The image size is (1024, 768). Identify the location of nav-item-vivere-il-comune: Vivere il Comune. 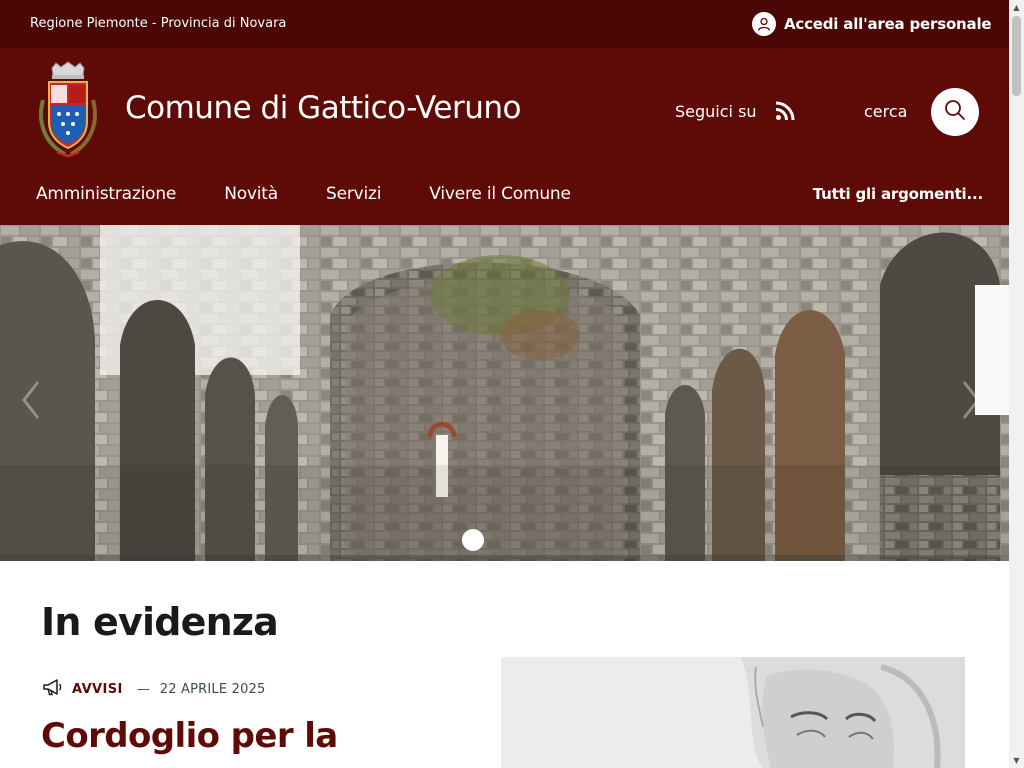
(500, 194).